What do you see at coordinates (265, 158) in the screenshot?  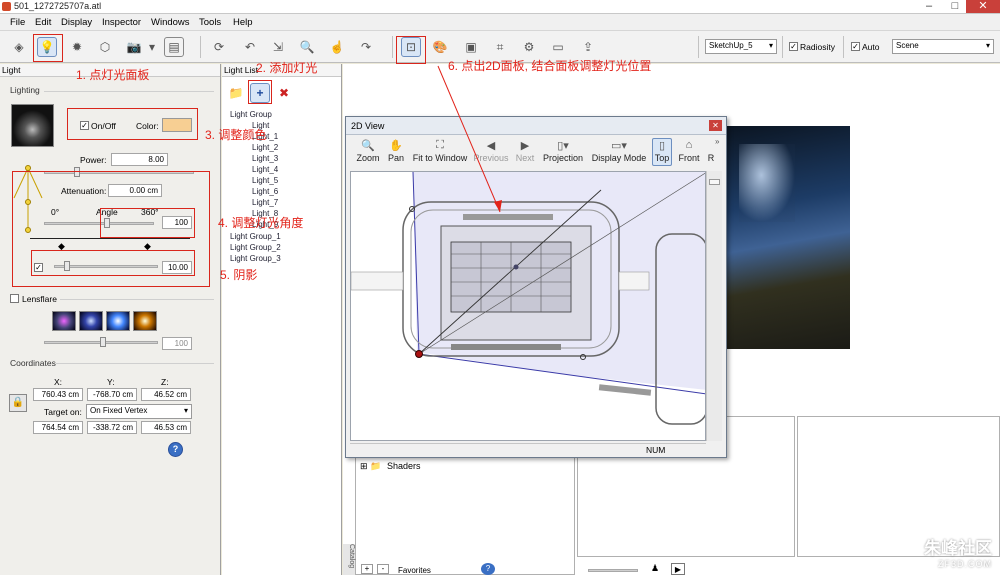 I see `tree-item: Light_3` at bounding box center [265, 158].